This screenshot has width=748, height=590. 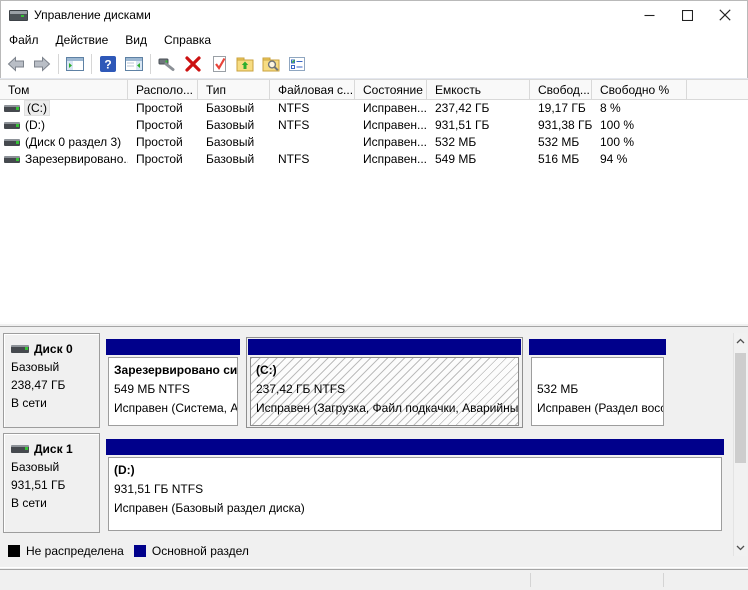 What do you see at coordinates (391, 89) in the screenshot?
I see `column-header-status: Состояние` at bounding box center [391, 89].